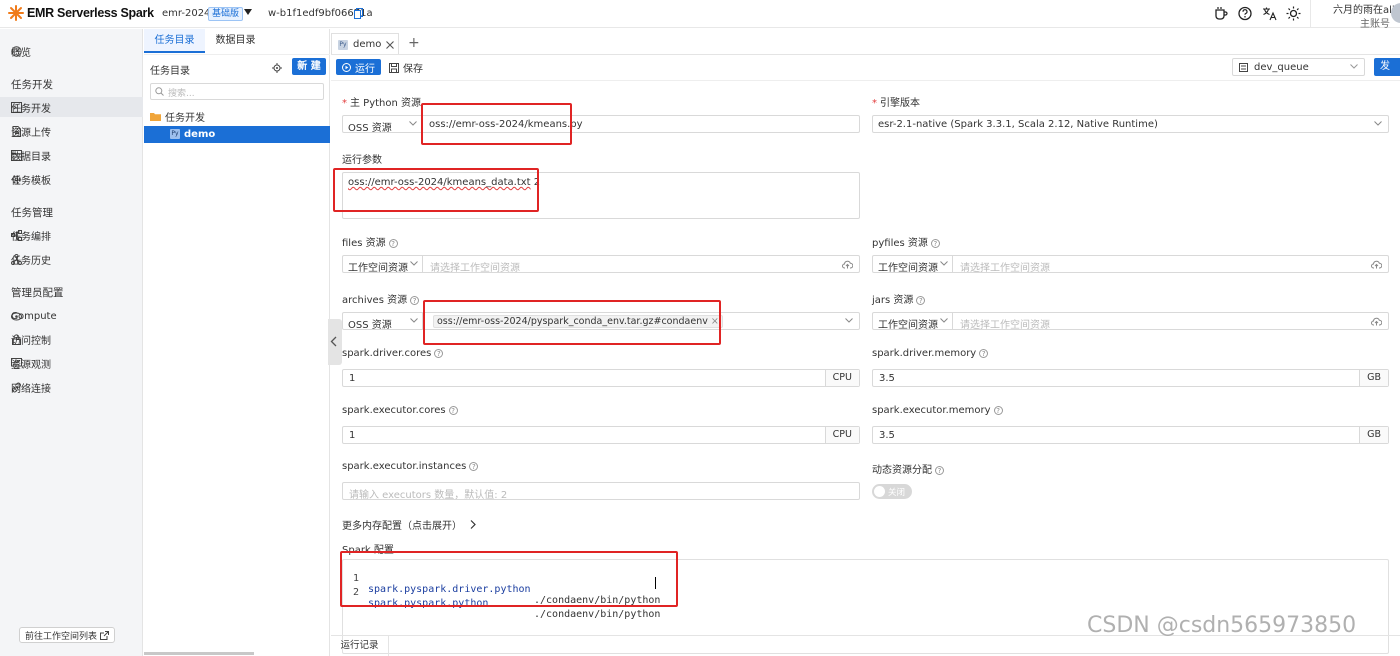  Describe the element at coordinates (394, 67) in the screenshot. I see `save-icon` at that location.